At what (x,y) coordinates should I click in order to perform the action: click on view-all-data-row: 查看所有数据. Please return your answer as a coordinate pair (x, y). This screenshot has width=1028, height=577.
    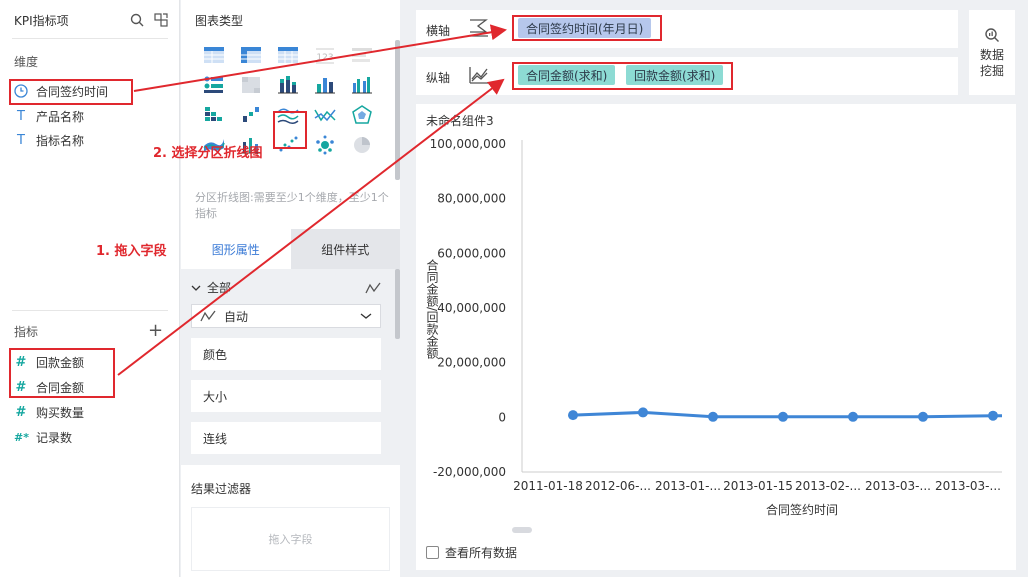
    Looking at the image, I should click on (471, 552).